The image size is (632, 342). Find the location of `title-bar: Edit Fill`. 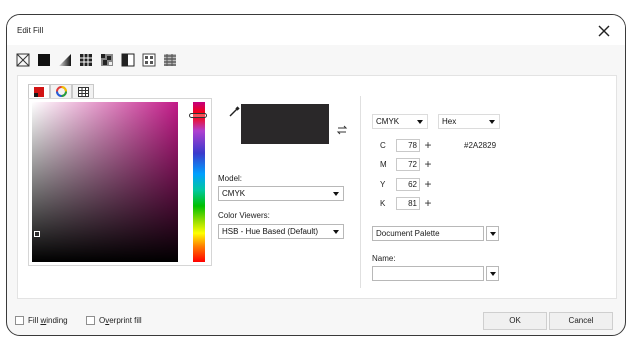

title-bar: Edit Fill is located at coordinates (316, 30).